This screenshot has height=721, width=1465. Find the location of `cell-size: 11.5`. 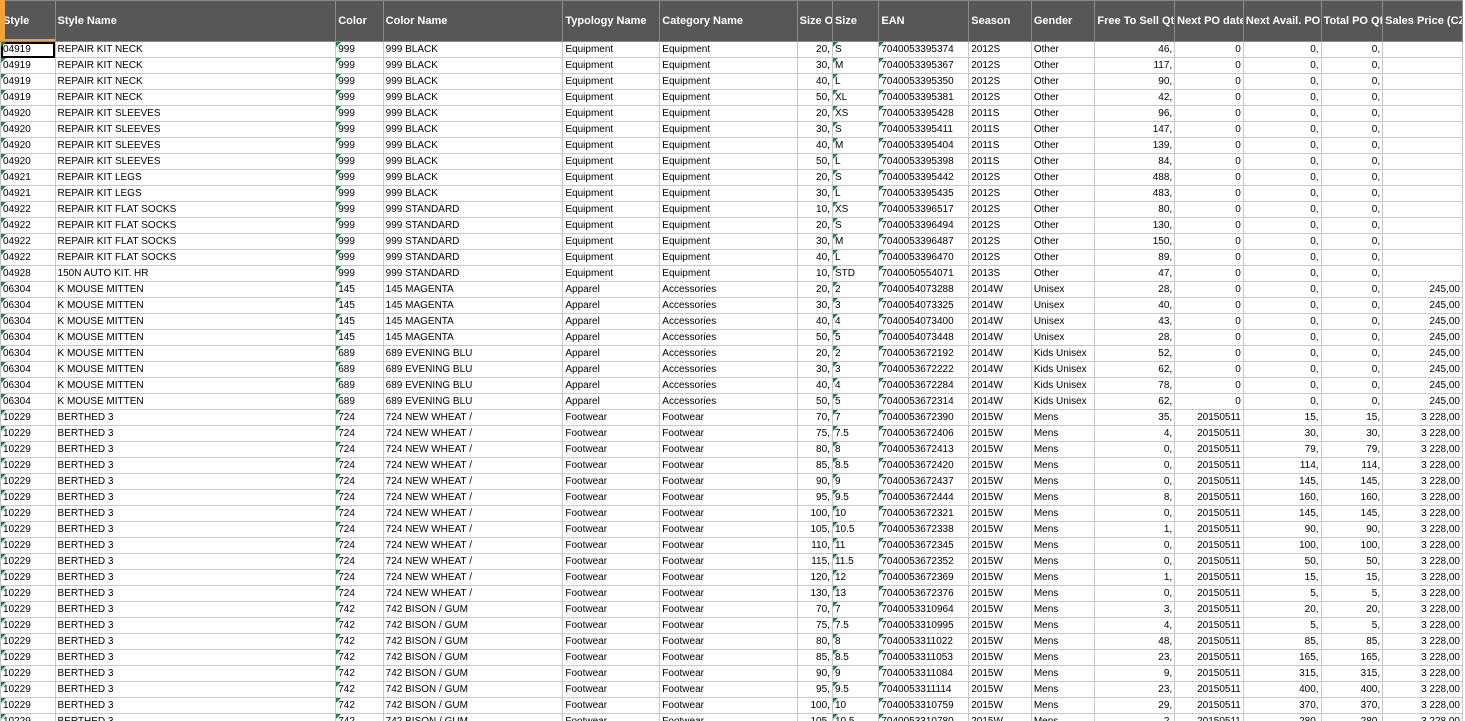

cell-size: 11.5 is located at coordinates (855, 561).